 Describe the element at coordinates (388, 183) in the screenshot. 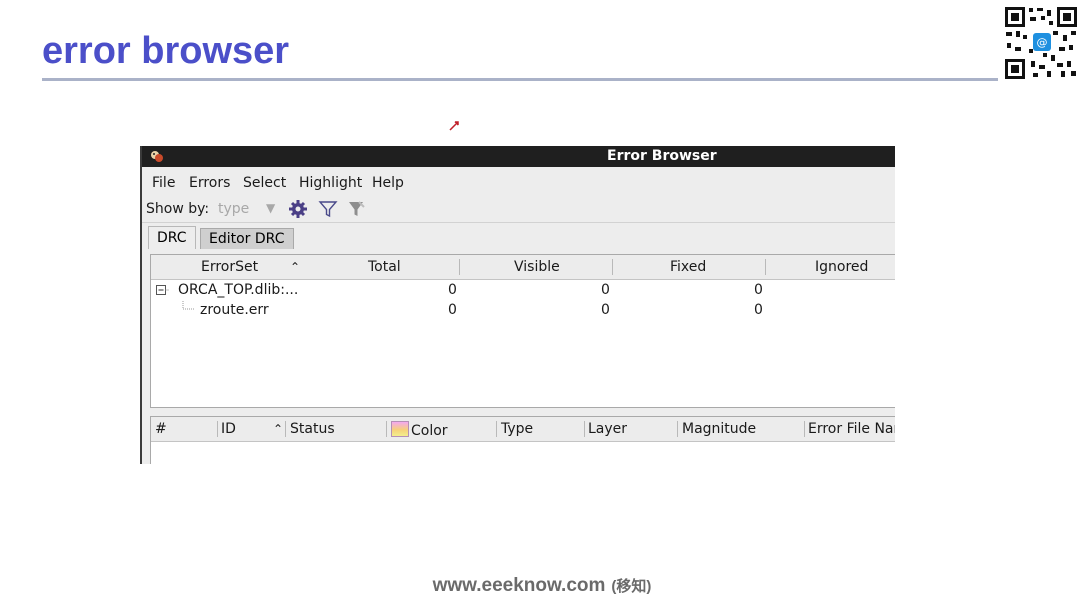

I see `menu-help: Help` at that location.